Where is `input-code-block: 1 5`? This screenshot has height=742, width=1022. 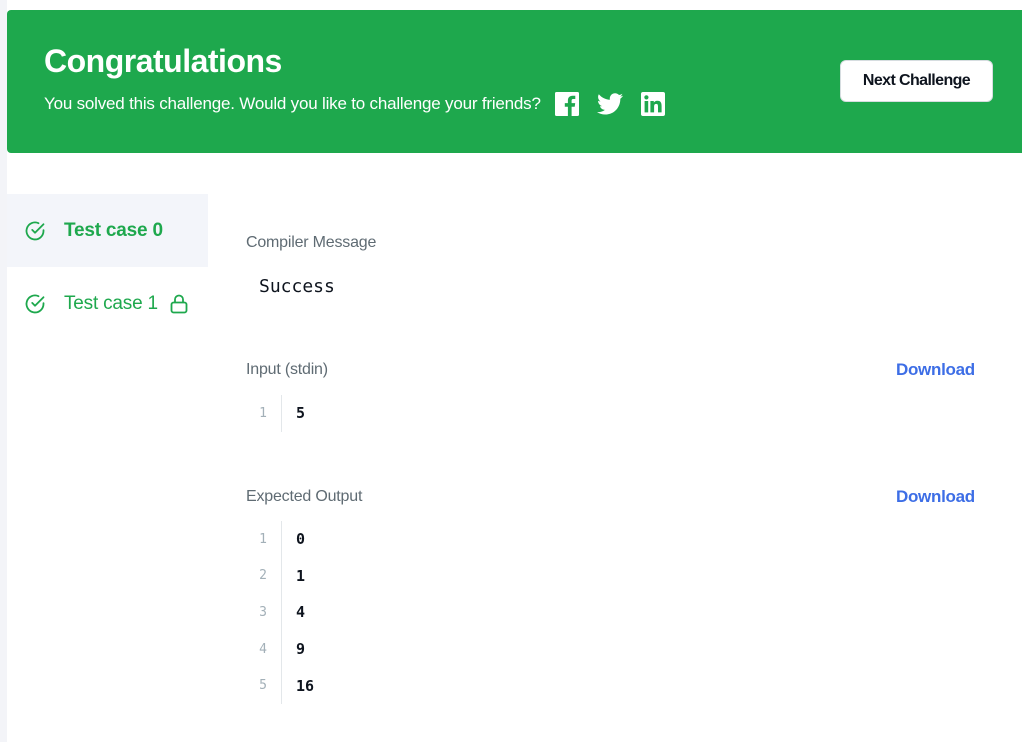 input-code-block: 1 5 is located at coordinates (275, 413).